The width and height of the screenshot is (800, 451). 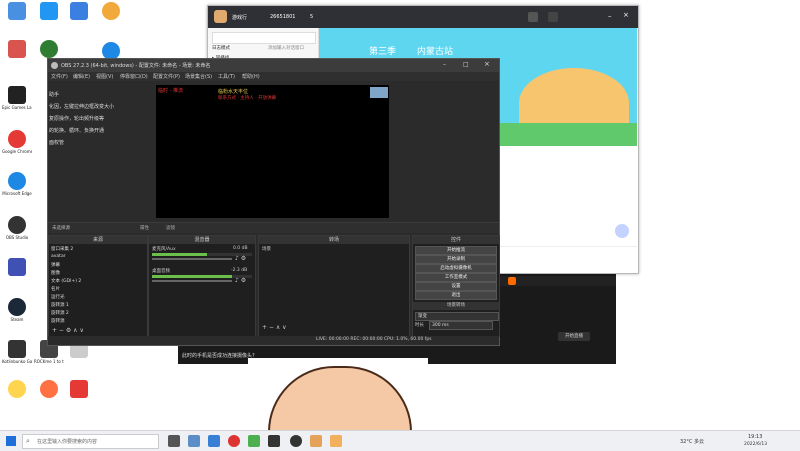 What do you see at coordinates (58, 297) in the screenshot?
I see `source-item: 运行光` at bounding box center [58, 297].